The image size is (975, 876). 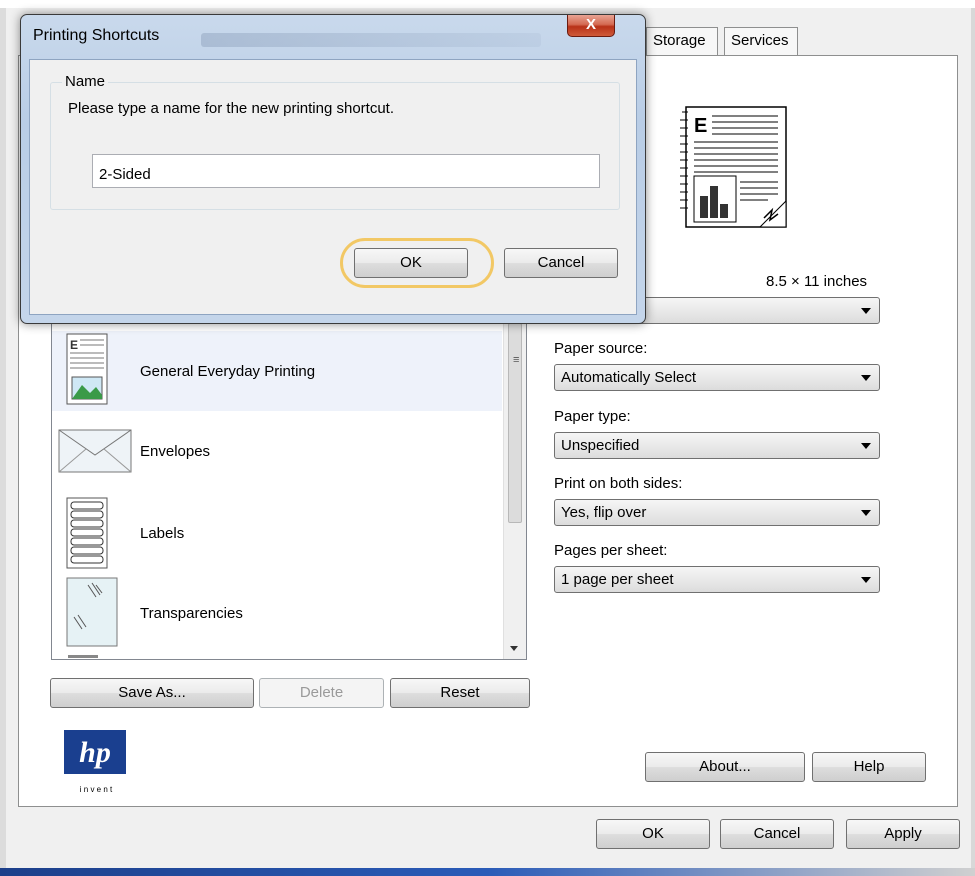 I want to click on labels-icon, so click(x=87, y=533).